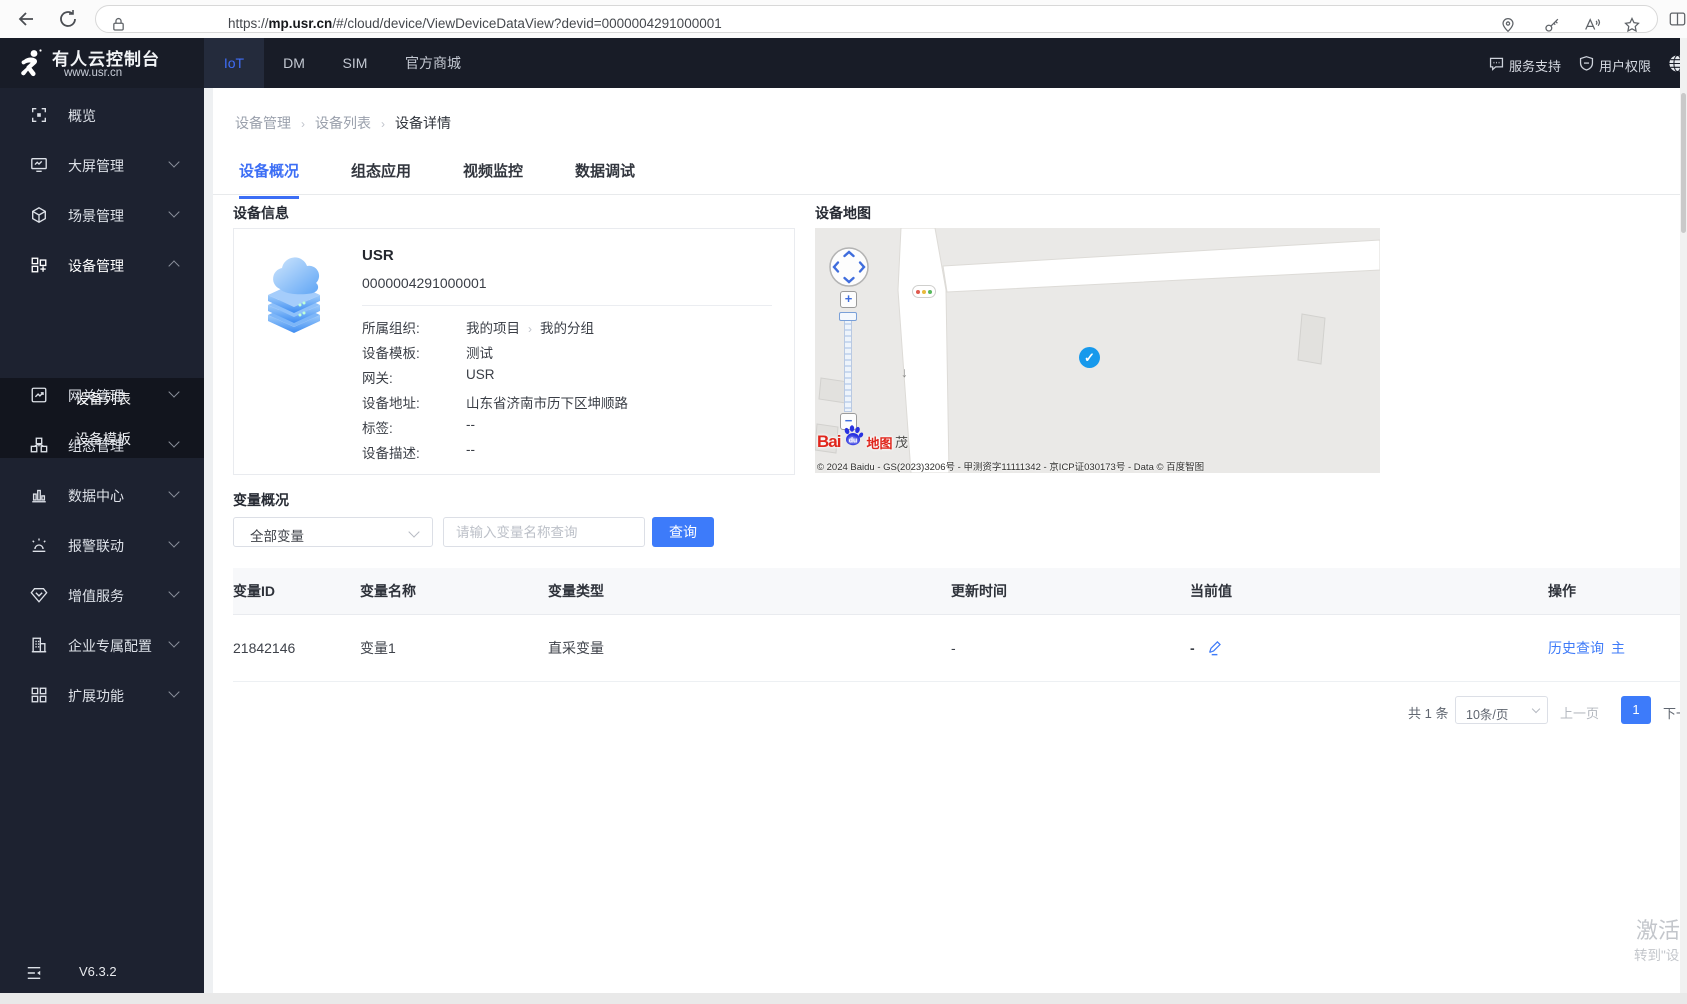  What do you see at coordinates (848, 299) in the screenshot?
I see `map-zoom-in-button: +` at bounding box center [848, 299].